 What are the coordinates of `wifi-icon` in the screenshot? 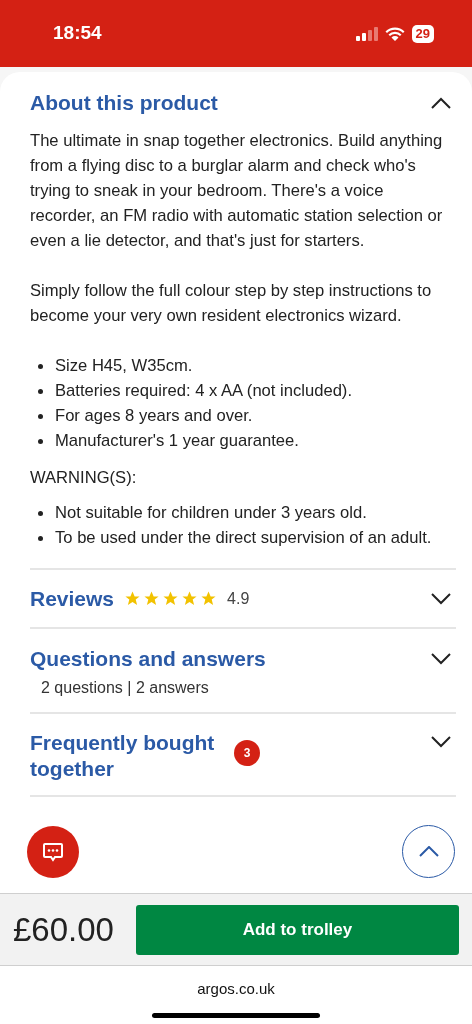 It's located at (394, 33).